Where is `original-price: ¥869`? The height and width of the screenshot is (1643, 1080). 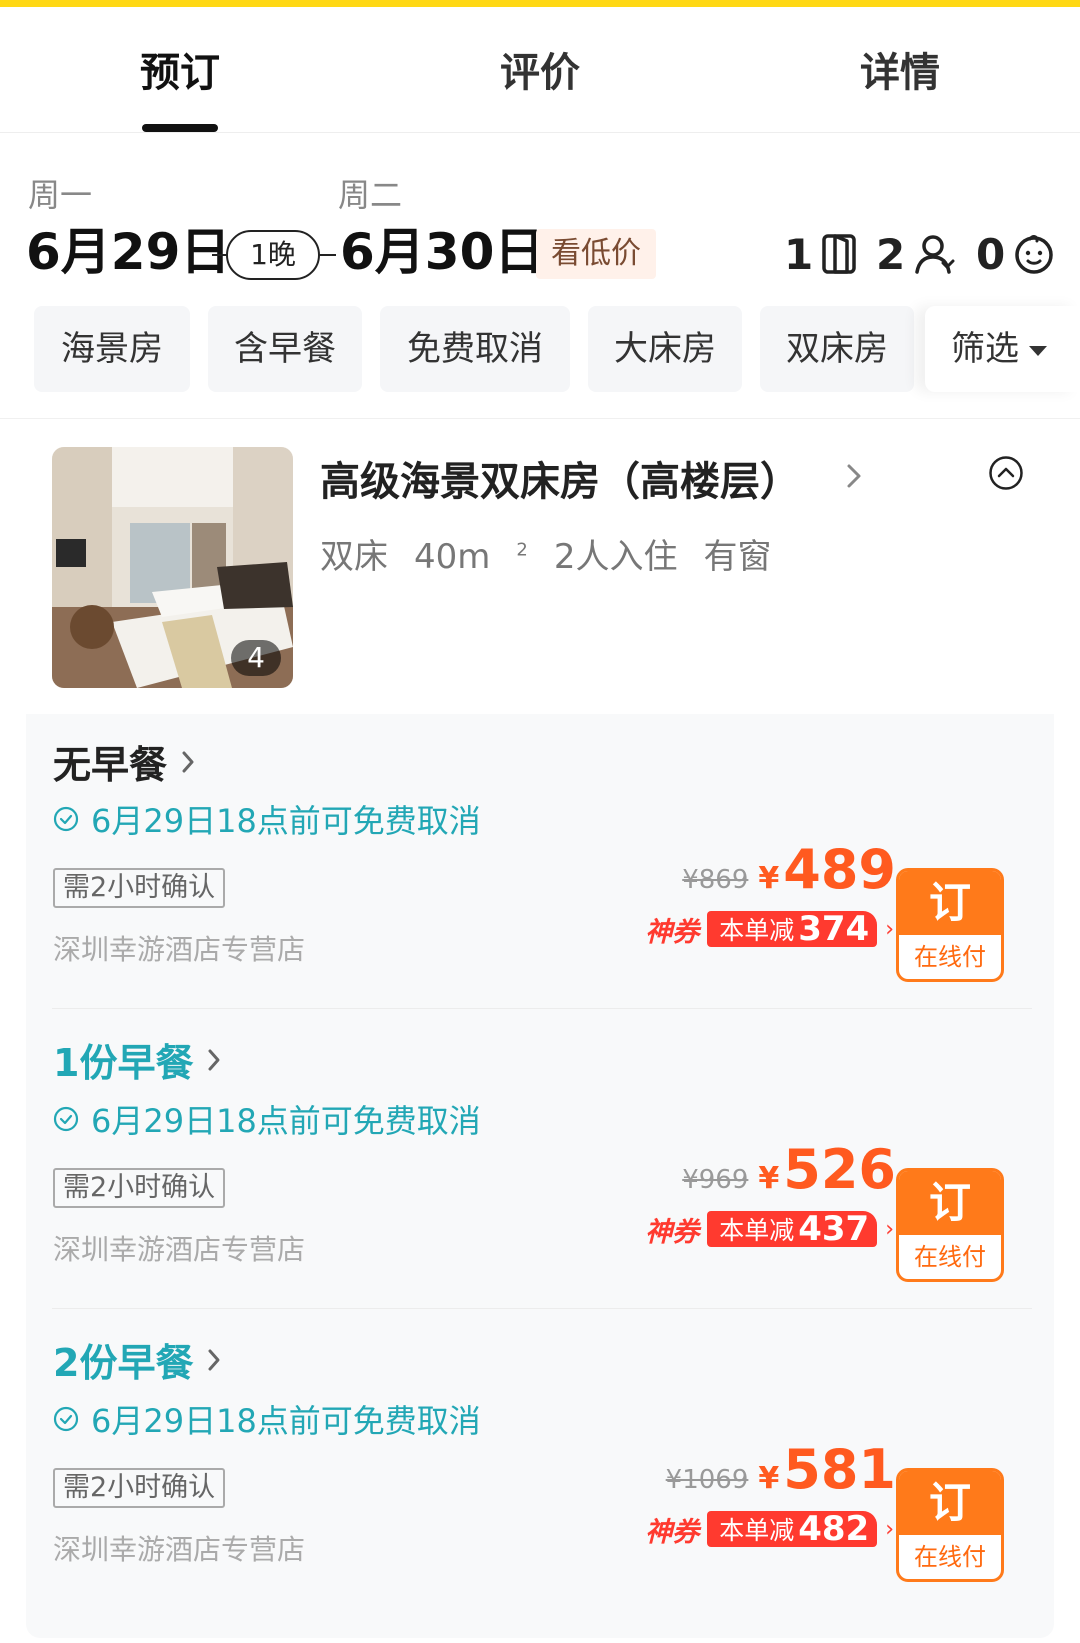 original-price: ¥869 is located at coordinates (715, 880).